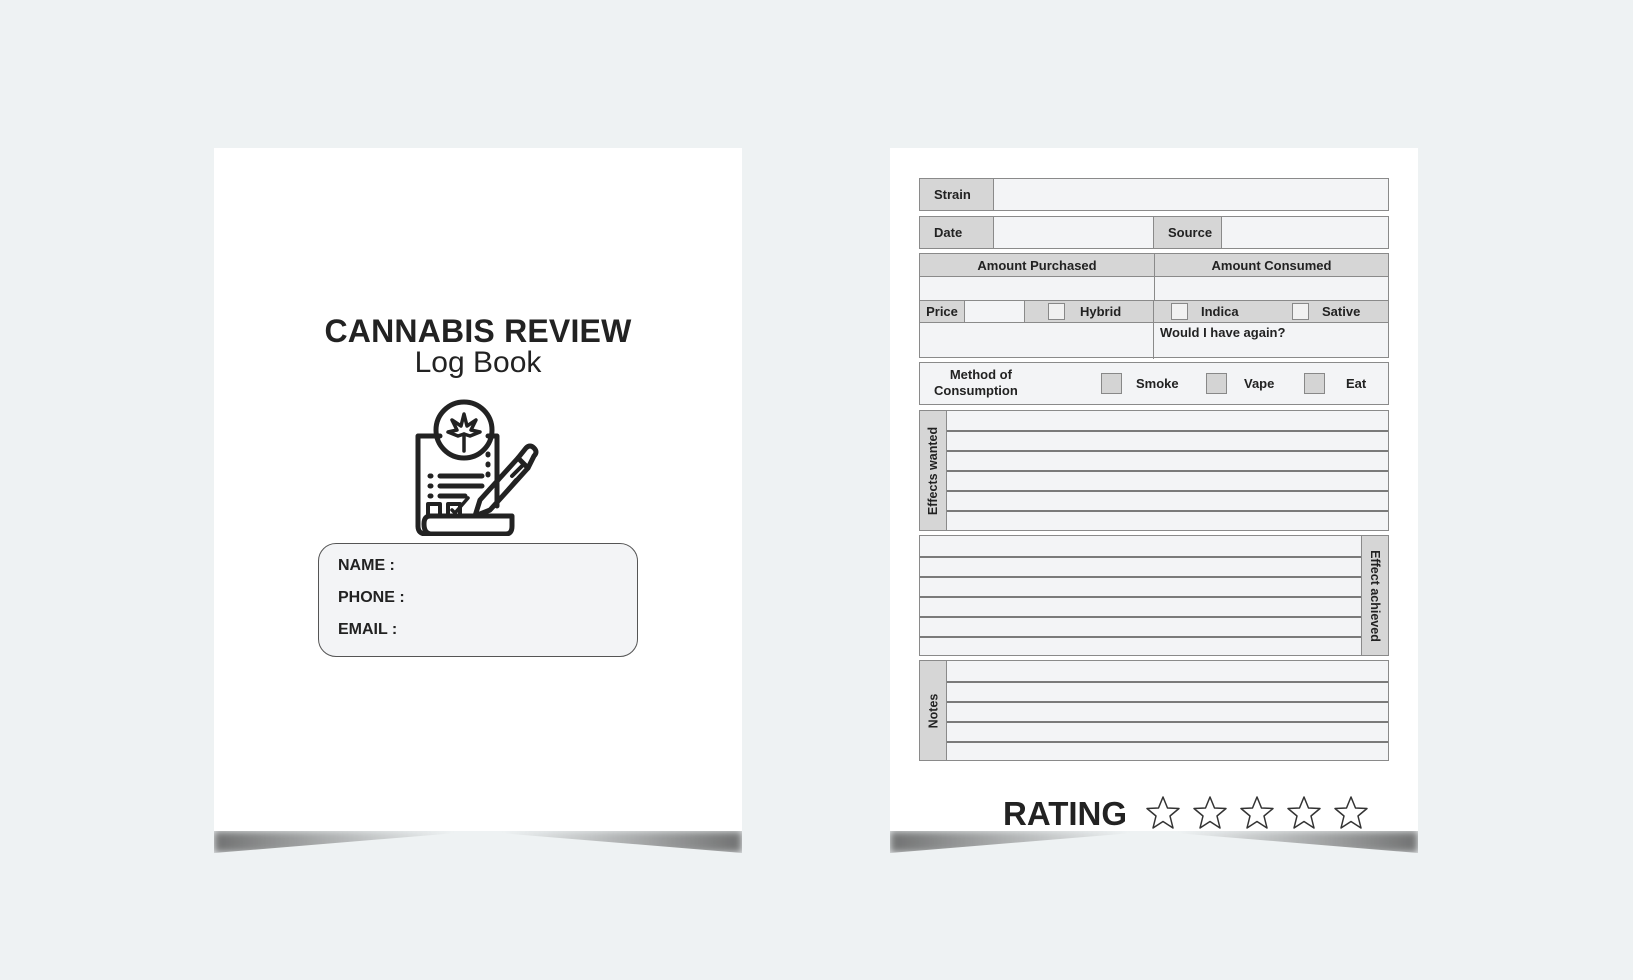  Describe the element at coordinates (1037, 265) in the screenshot. I see `amount-purchased-label: Amount Purchased` at that location.